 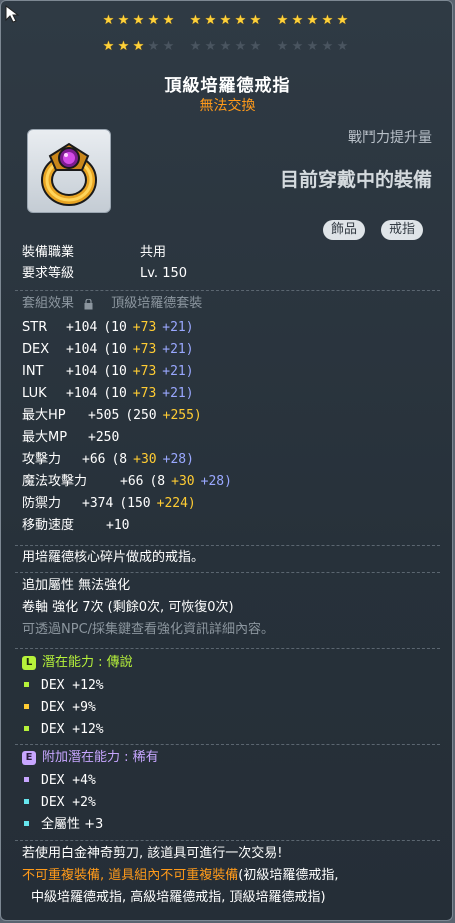 I want to click on additional-potential-header: E 附加潛在能力 : 稀有, so click(x=90, y=758).